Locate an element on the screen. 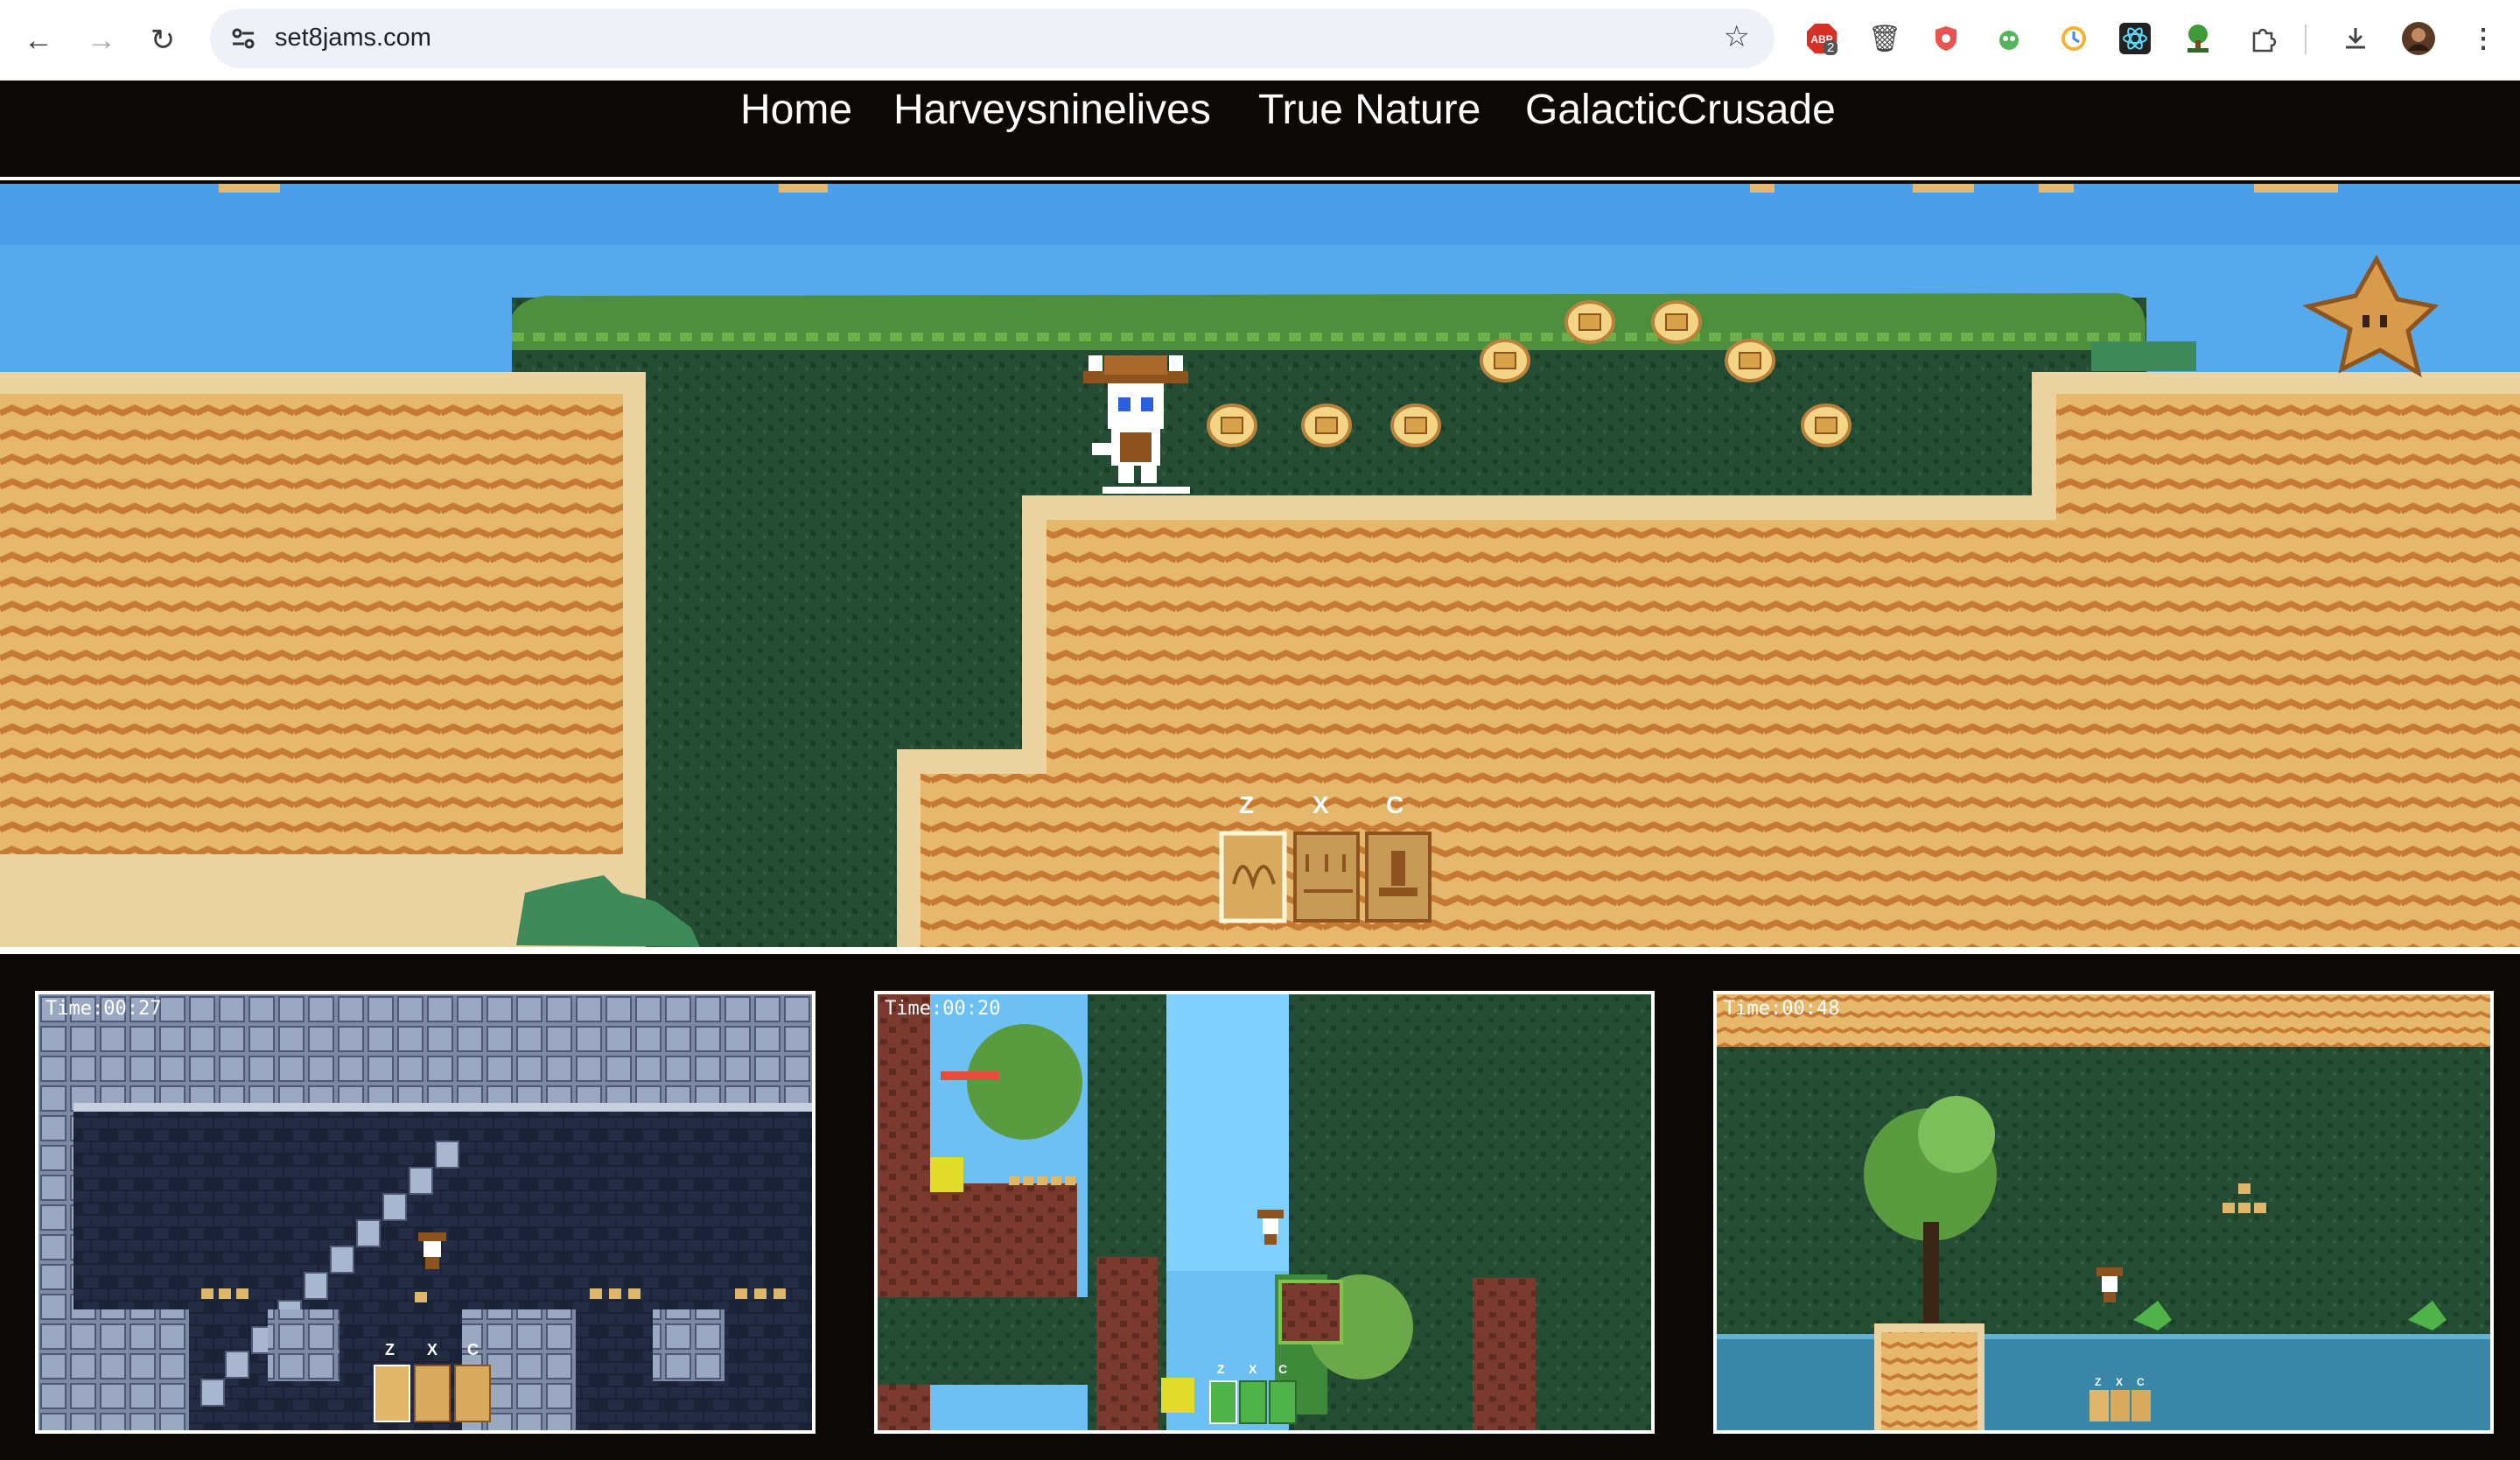 Image resolution: width=2520 pixels, height=1460 pixels. kebab-menu-icon: ⋮ is located at coordinates (2483, 39).